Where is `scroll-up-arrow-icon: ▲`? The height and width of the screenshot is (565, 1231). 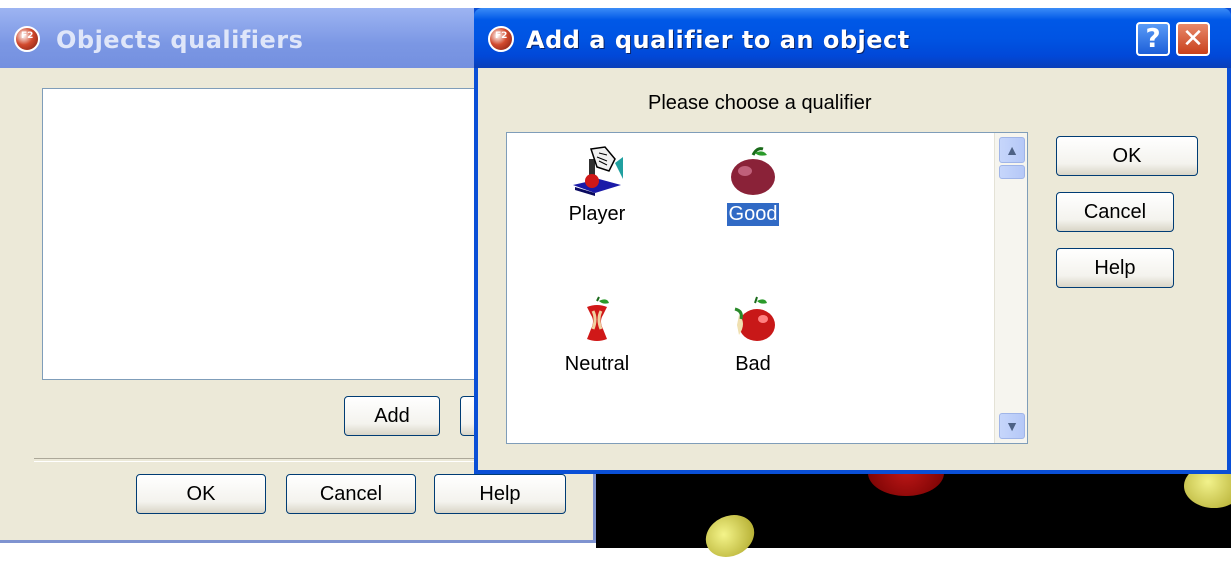 scroll-up-arrow-icon: ▲ is located at coordinates (1012, 150).